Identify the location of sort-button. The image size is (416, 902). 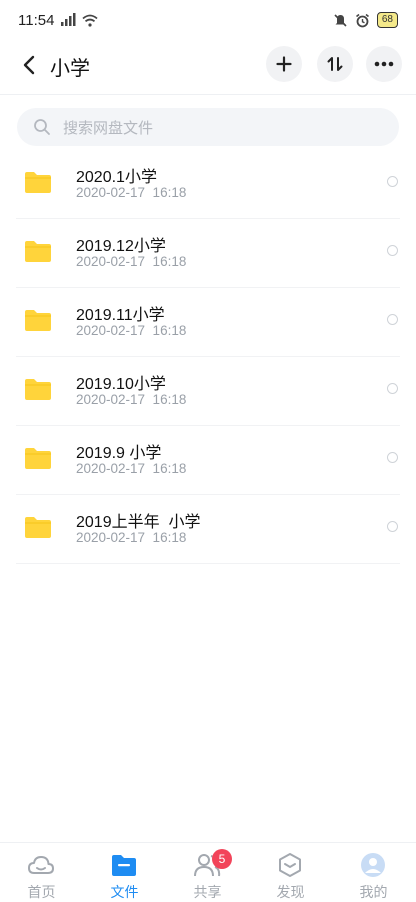
(335, 64).